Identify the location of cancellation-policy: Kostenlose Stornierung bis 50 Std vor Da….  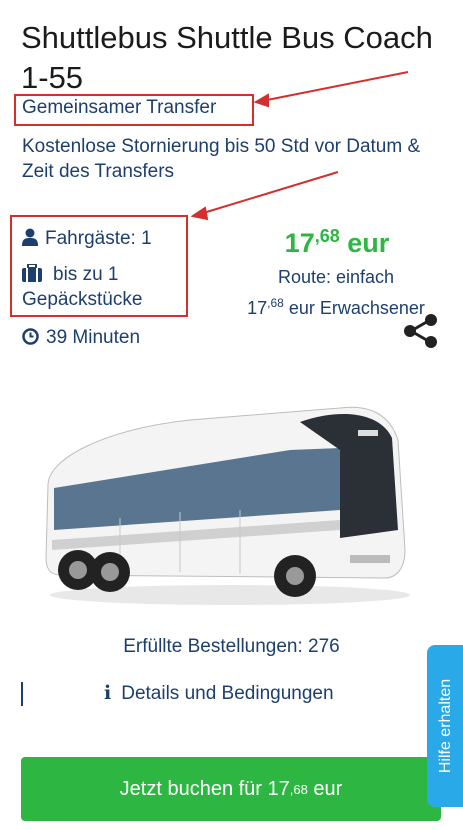
(221, 159).